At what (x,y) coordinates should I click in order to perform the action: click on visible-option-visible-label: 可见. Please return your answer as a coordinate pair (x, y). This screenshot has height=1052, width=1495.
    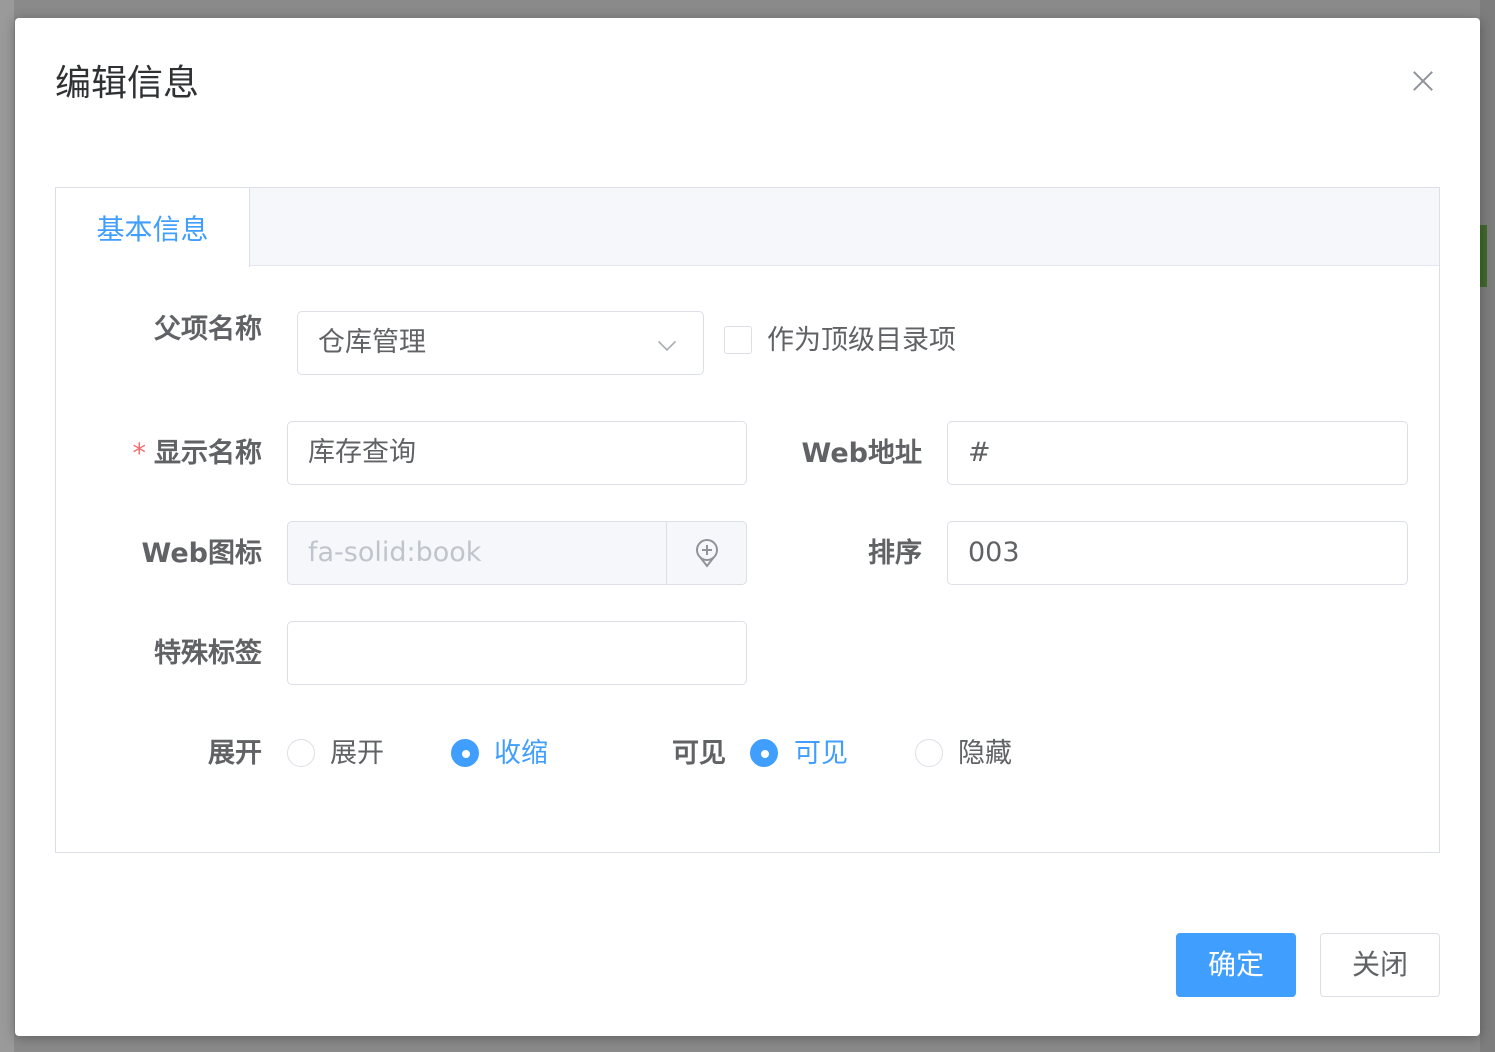
    Looking at the image, I should click on (821, 754).